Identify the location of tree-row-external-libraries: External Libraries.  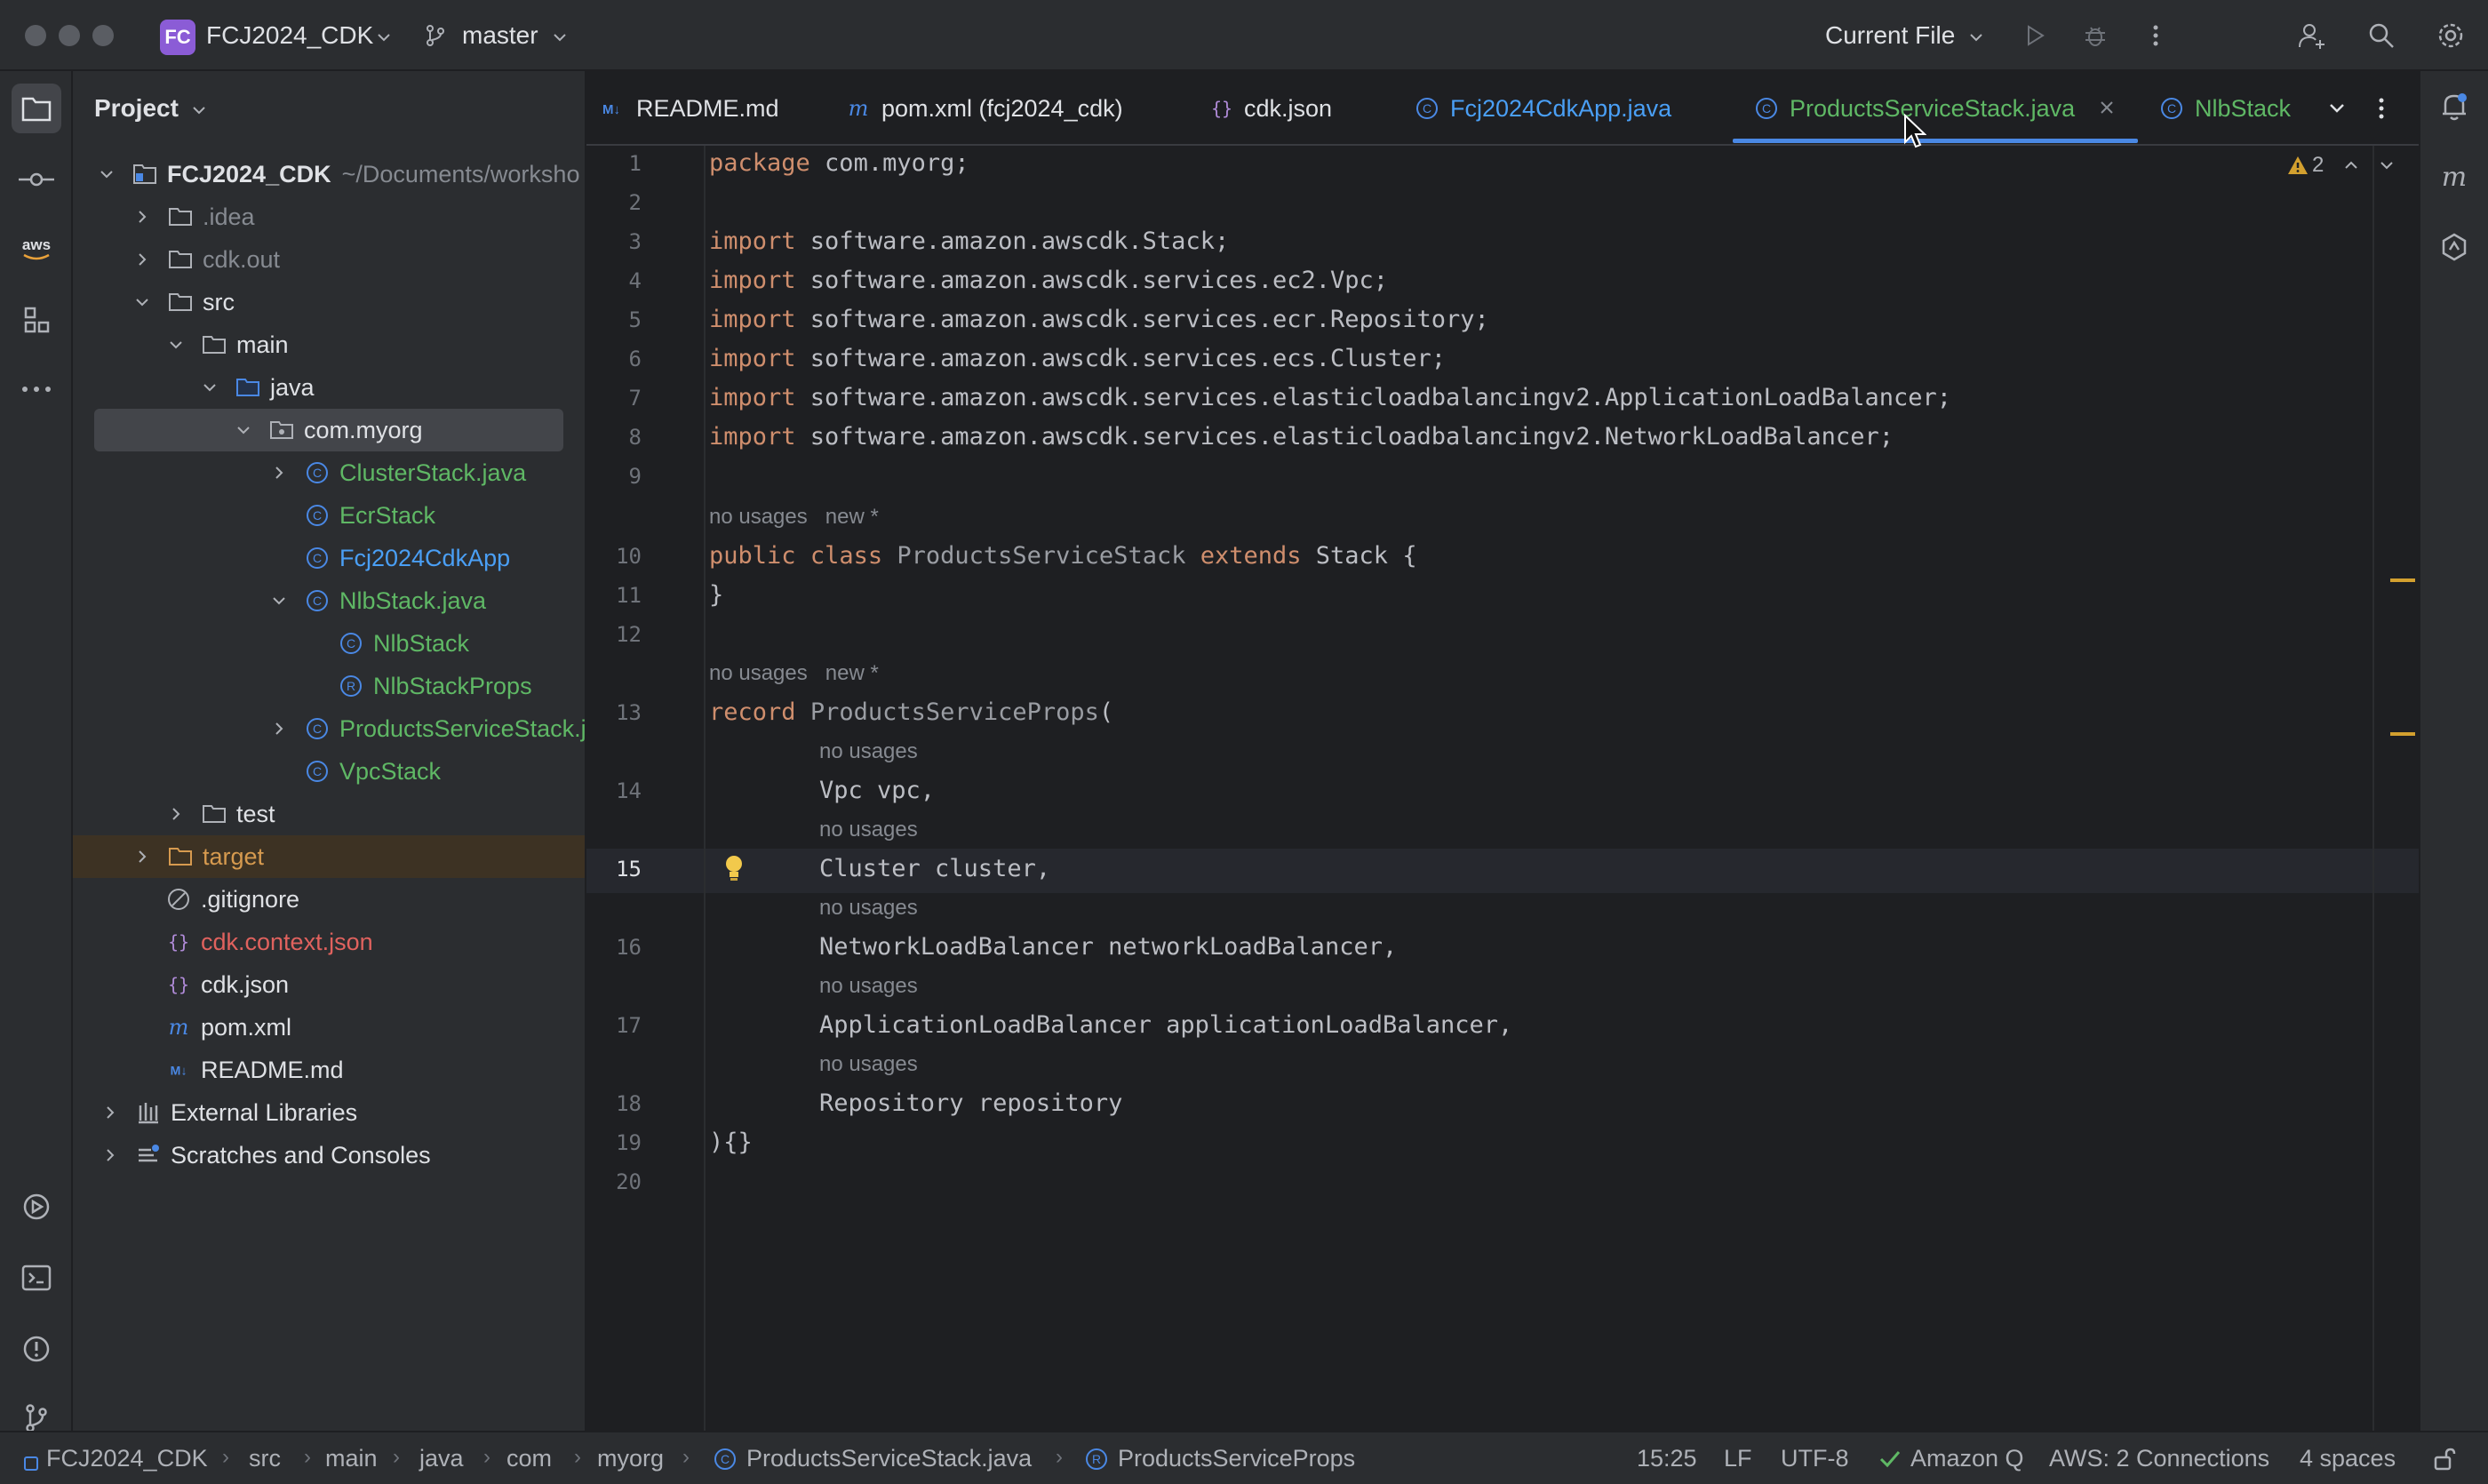
(329, 1113).